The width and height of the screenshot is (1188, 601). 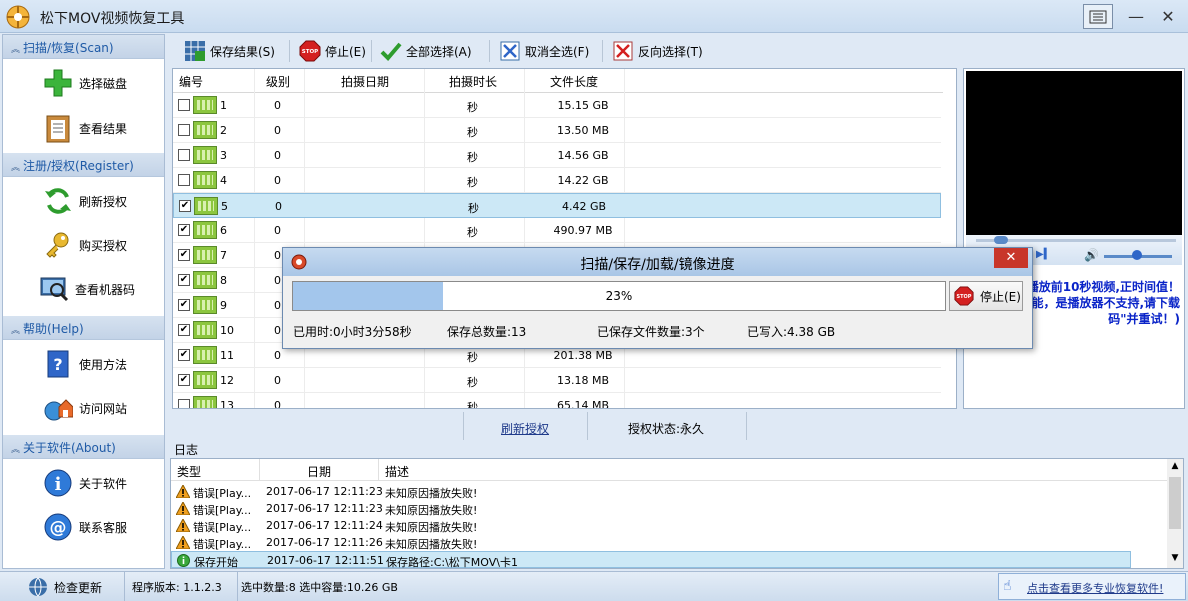 I want to click on table-row: 1 0 秒 15.15 GB, so click(x=557, y=105).